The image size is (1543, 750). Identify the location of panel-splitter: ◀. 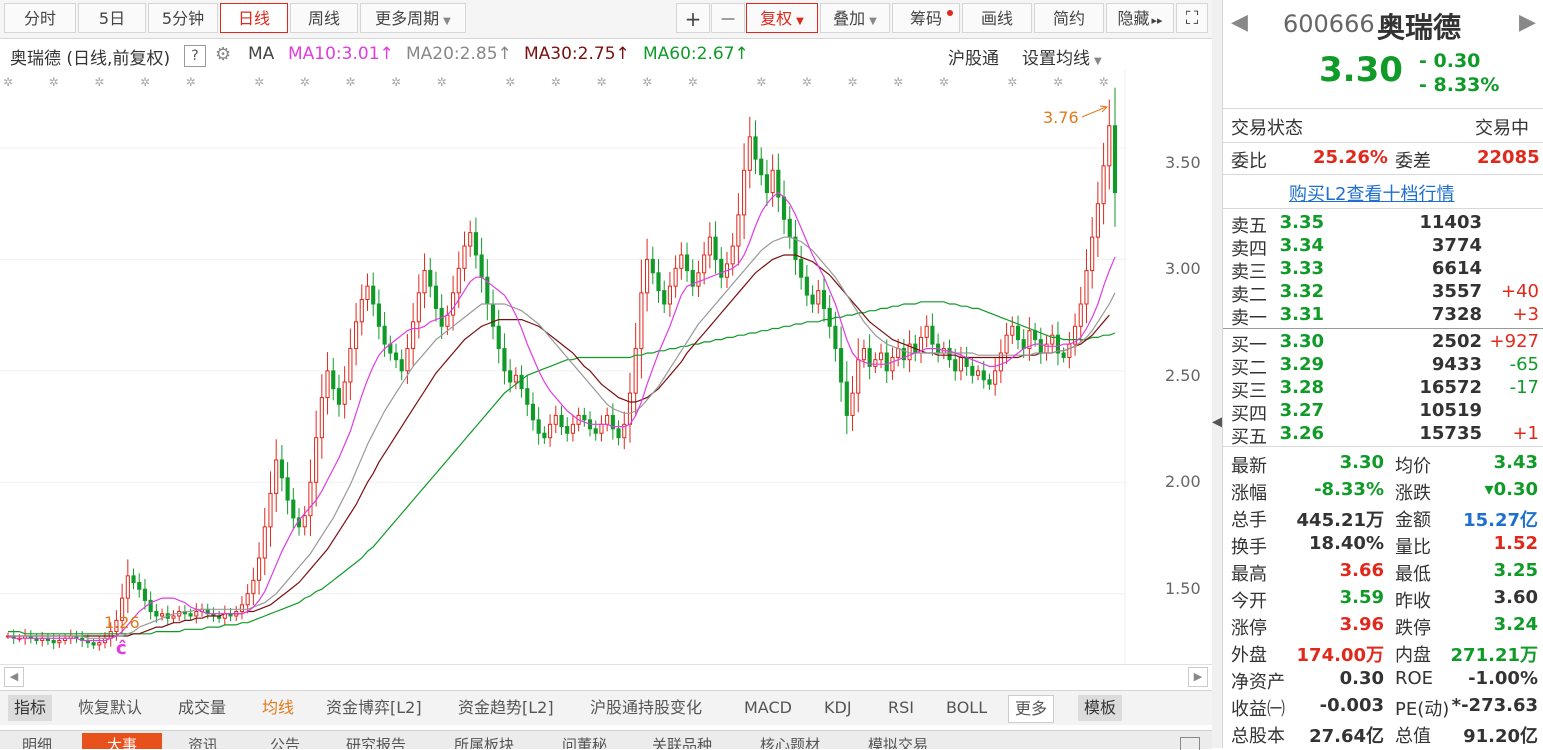
(1217, 374).